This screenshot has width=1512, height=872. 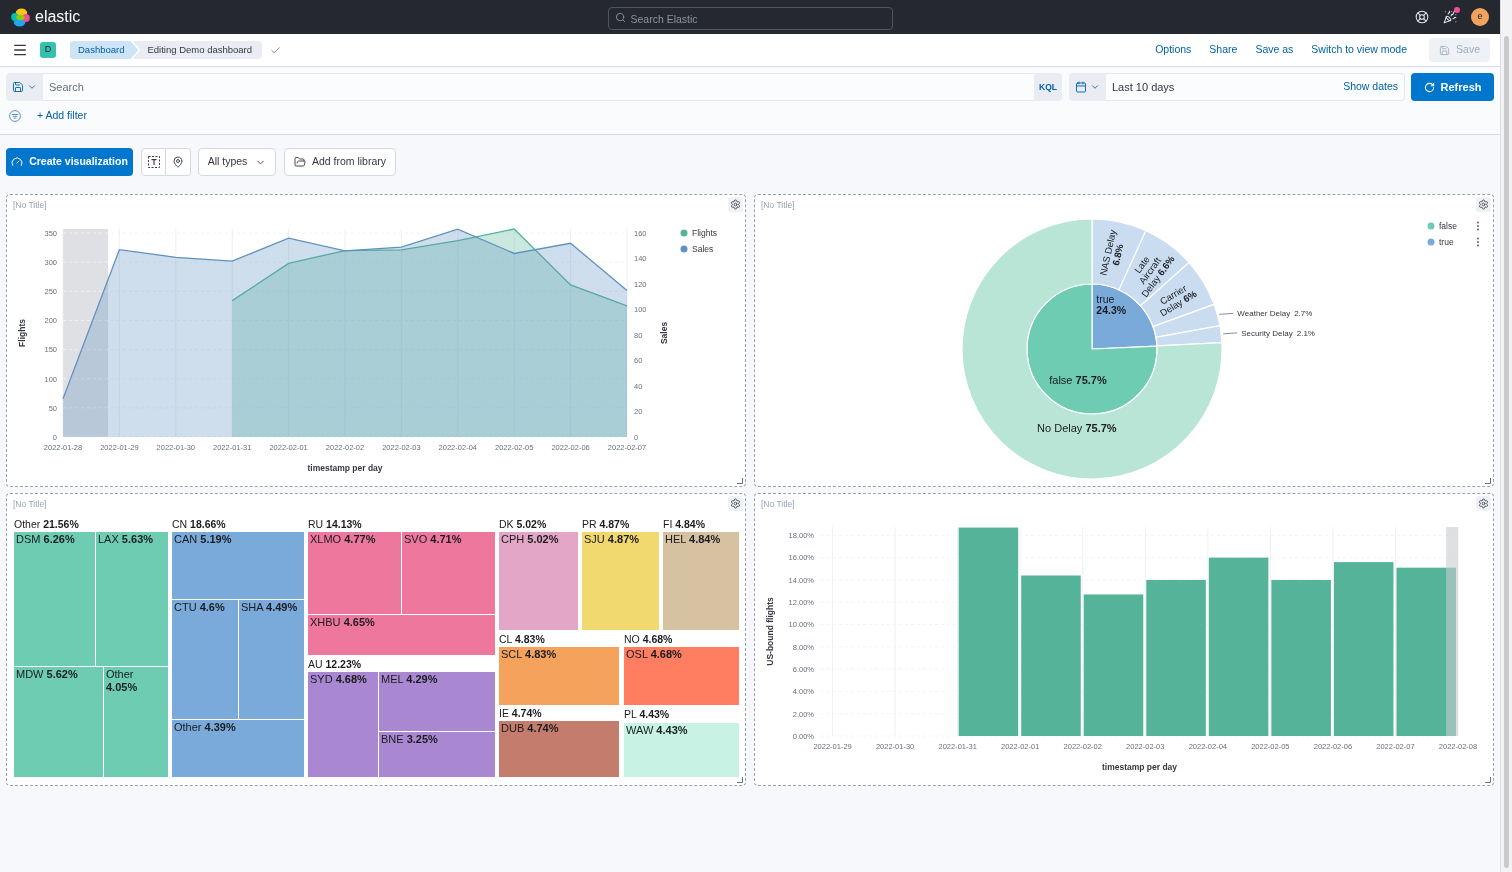 What do you see at coordinates (703, 249) in the screenshot?
I see `legend-label: Sales` at bounding box center [703, 249].